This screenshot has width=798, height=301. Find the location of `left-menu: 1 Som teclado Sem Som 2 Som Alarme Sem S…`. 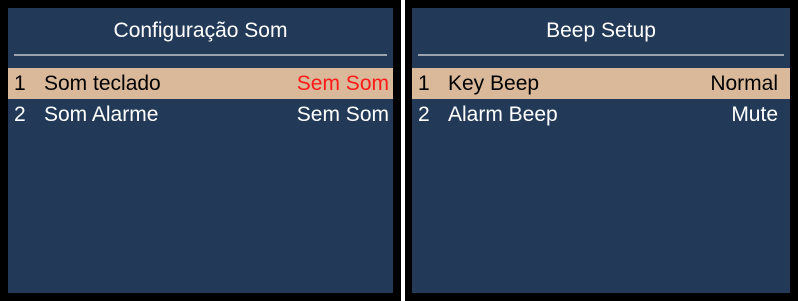

left-menu: 1 Som teclado Sem Som 2 Som Alarme Sem S… is located at coordinates (200, 99).